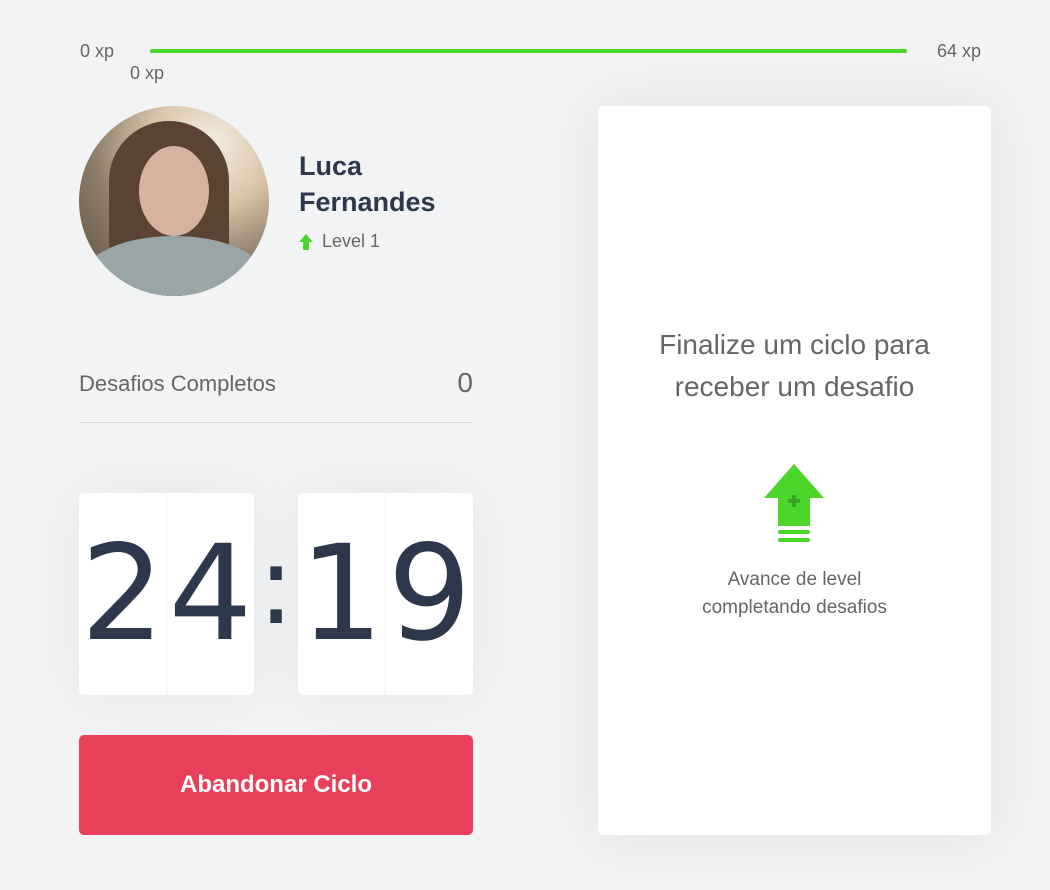 Image resolution: width=1050 pixels, height=890 pixels. What do you see at coordinates (367, 184) in the screenshot?
I see `user-name: Luca Fernandes` at bounding box center [367, 184].